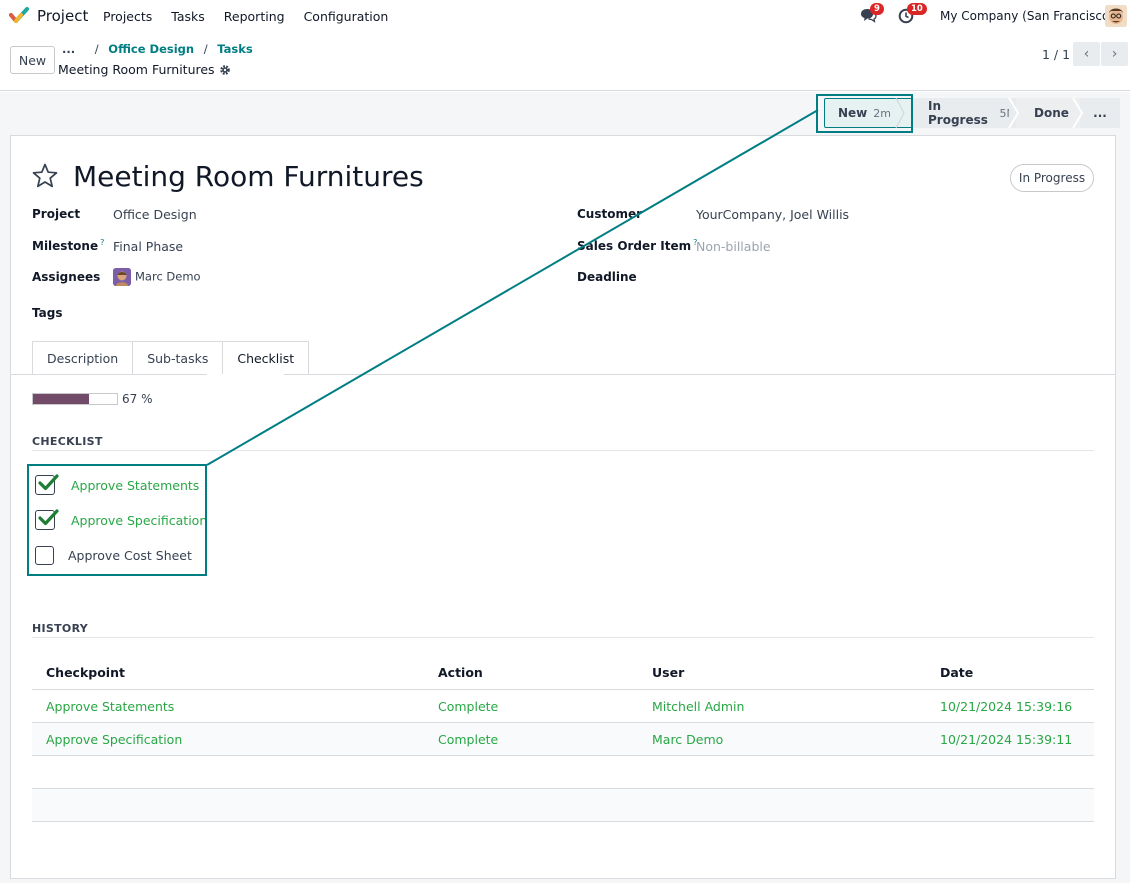 Image resolution: width=1130 pixels, height=883 pixels. I want to click on stage-done: Done, so click(1048, 113).